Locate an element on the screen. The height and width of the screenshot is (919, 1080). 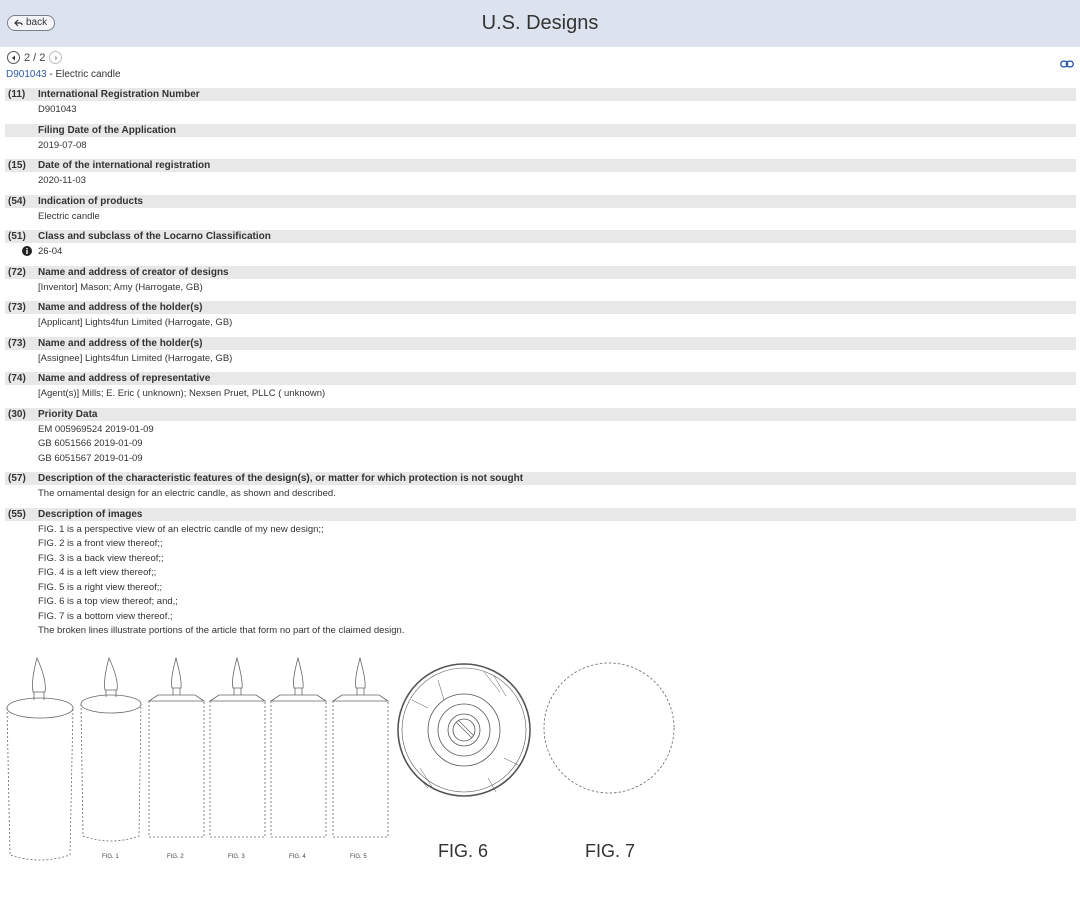
record-header: (74) Name and address of representative is located at coordinates (540, 378).